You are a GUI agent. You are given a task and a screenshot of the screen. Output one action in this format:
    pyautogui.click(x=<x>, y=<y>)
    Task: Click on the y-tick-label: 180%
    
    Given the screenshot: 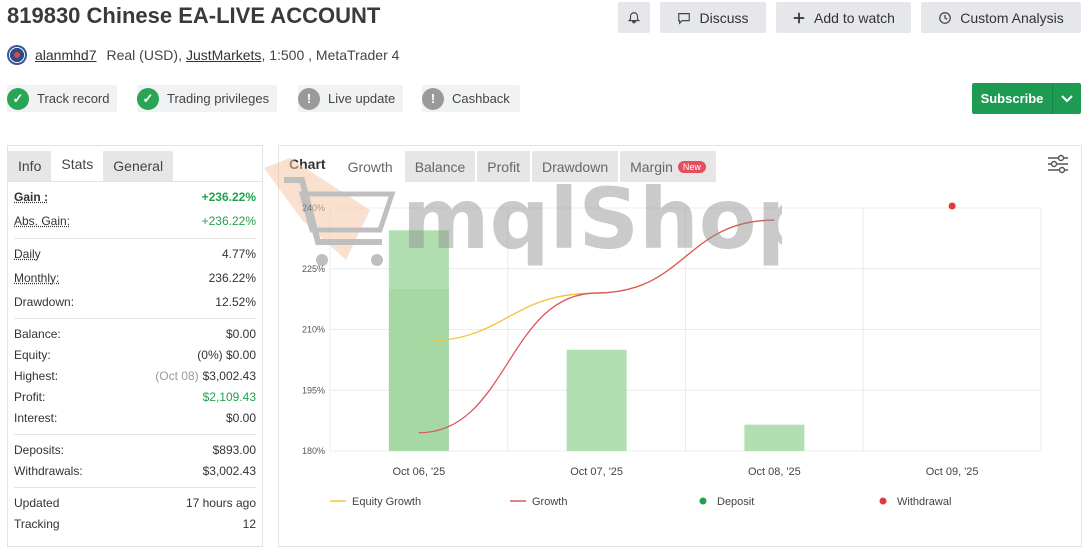 What is the action you would take?
    pyautogui.click(x=313, y=451)
    